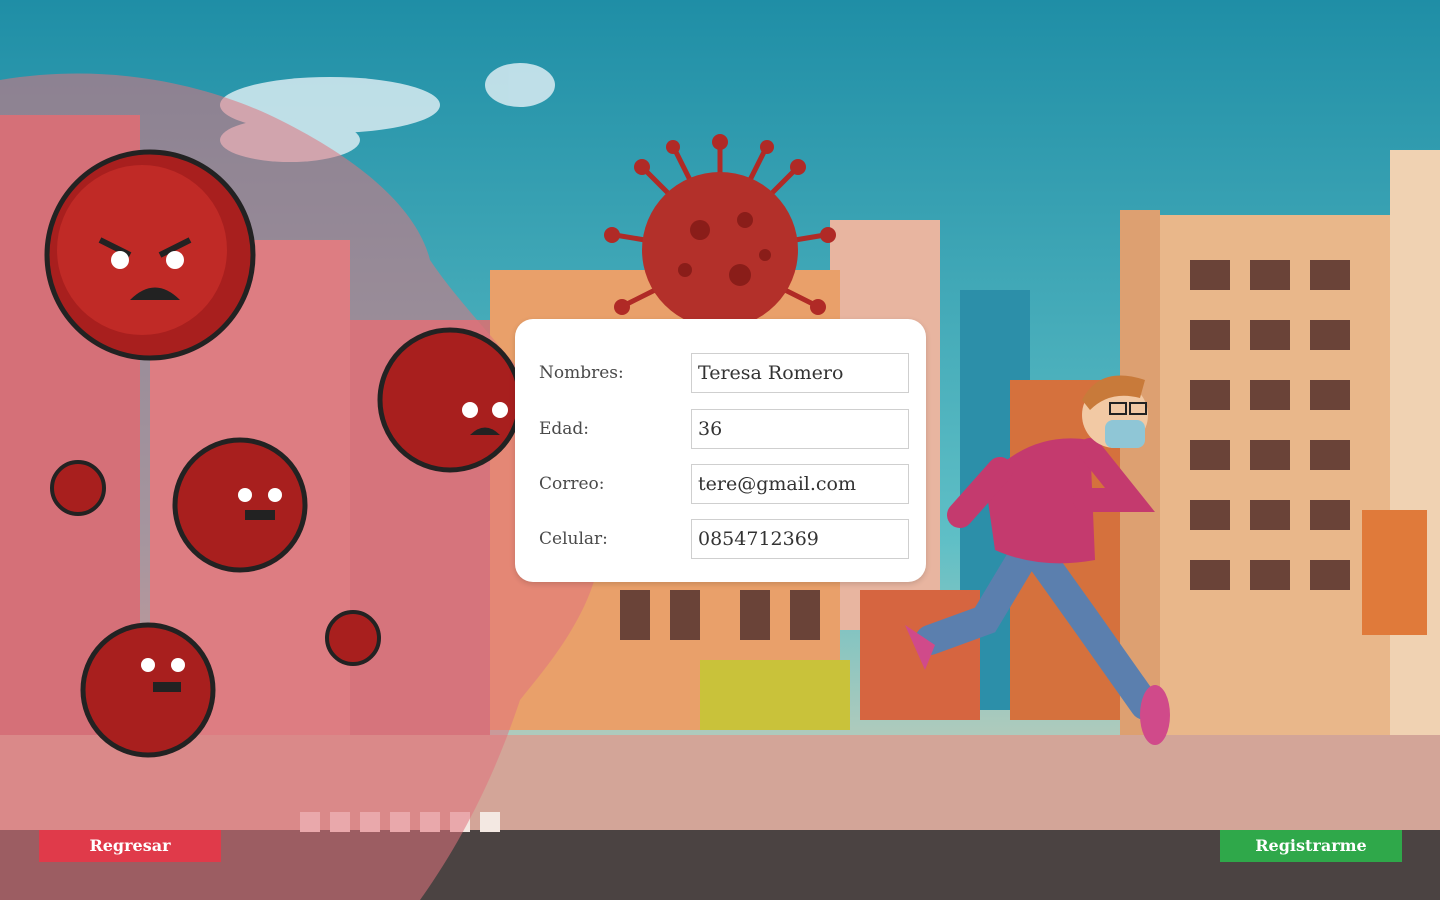 Image resolution: width=1440 pixels, height=900 pixels. What do you see at coordinates (573, 539) in the screenshot?
I see `celular-label: Celular:` at bounding box center [573, 539].